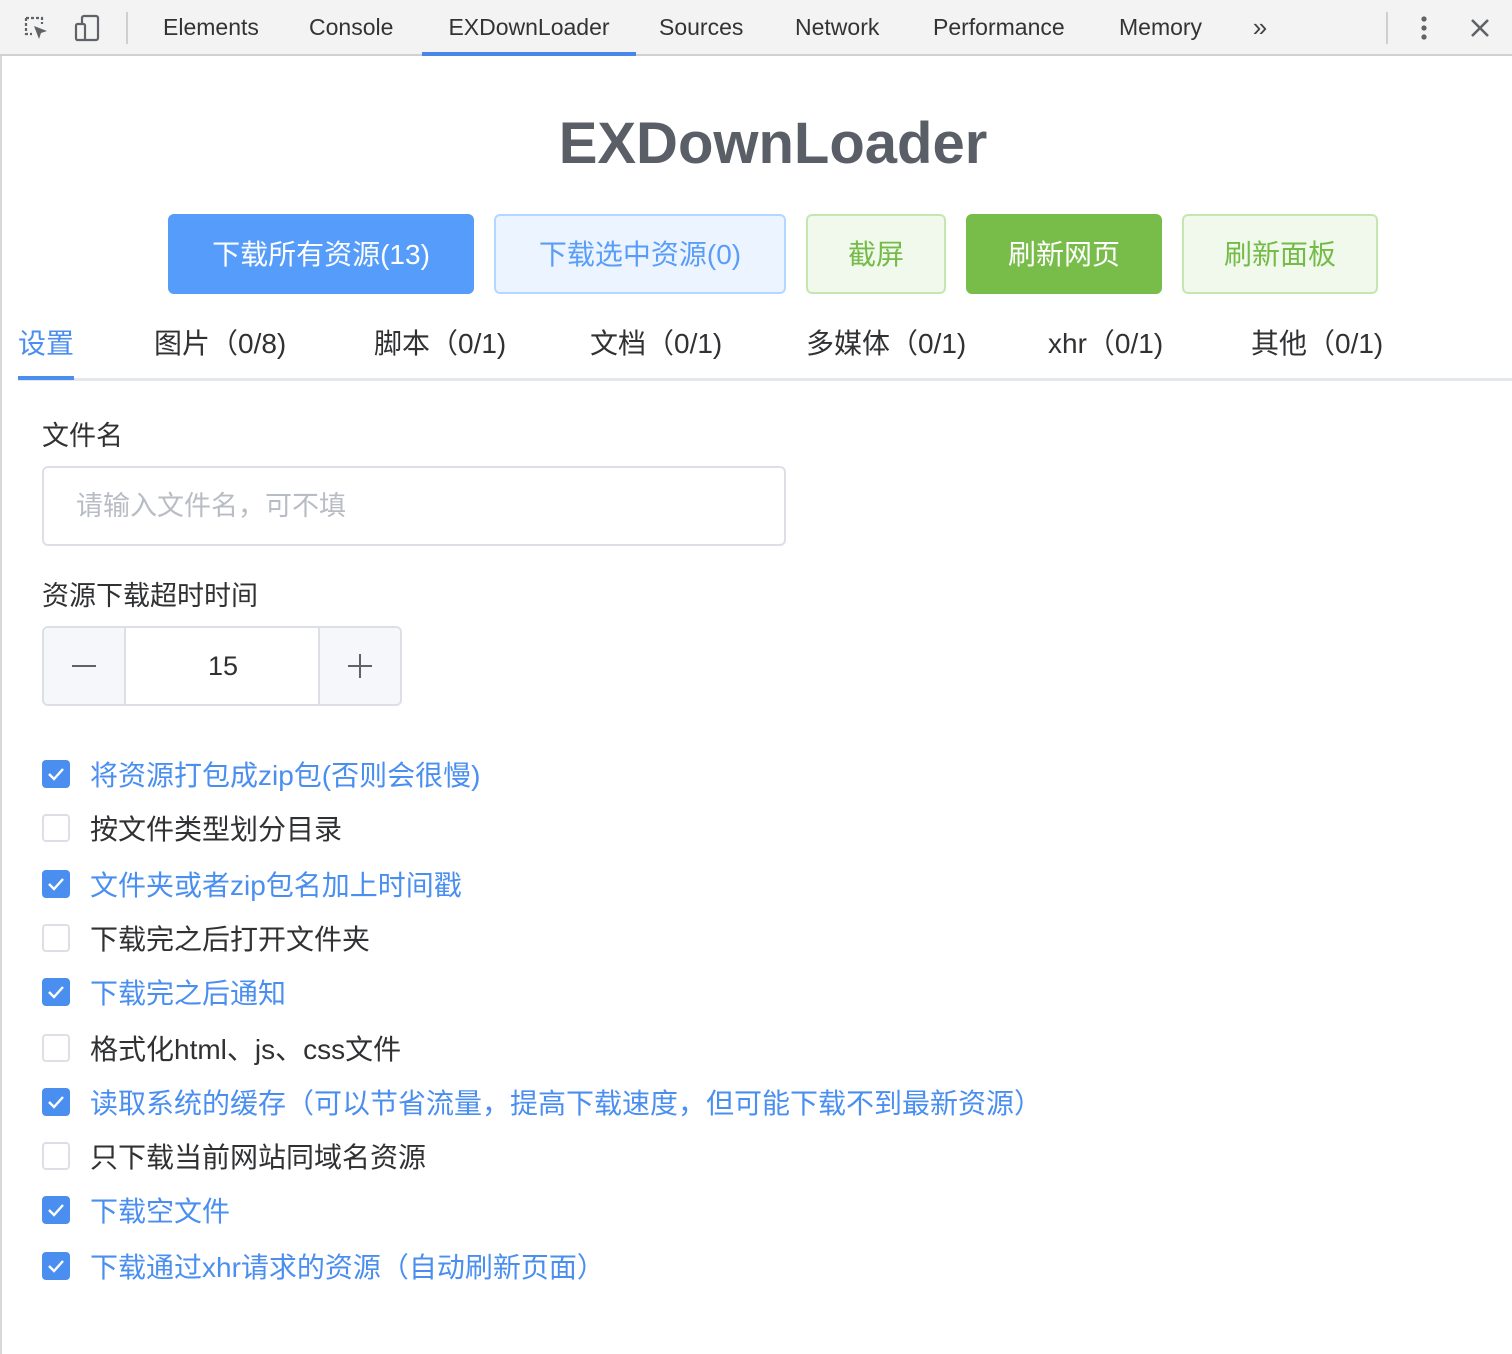 This screenshot has width=1512, height=1354. Describe the element at coordinates (440, 344) in the screenshot. I see `tab-scripts: 脚本（0/1)` at that location.